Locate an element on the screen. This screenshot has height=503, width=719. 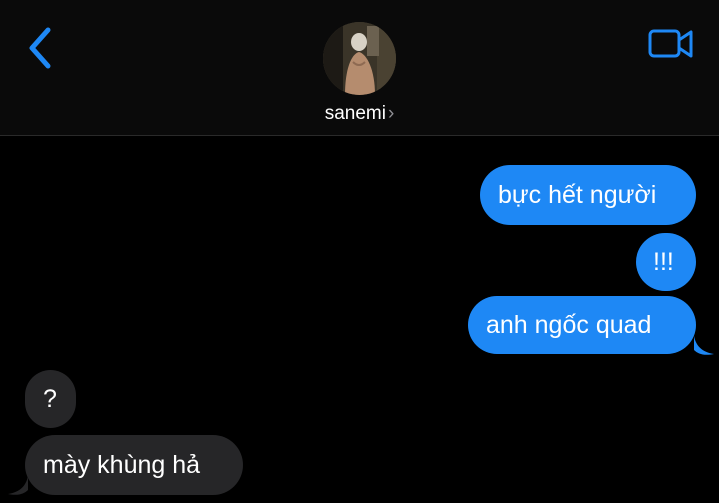
avatar is located at coordinates (359, 58).